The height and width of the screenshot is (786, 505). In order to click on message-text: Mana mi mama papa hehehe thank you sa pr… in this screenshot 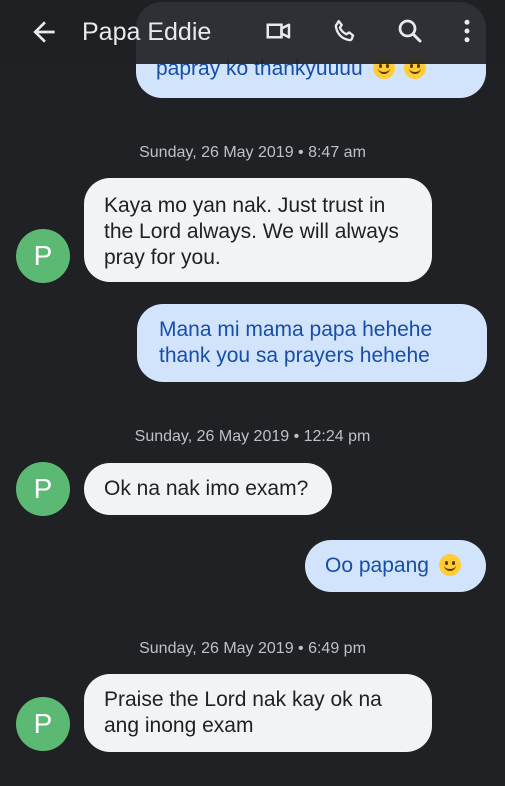, I will do `click(296, 342)`.